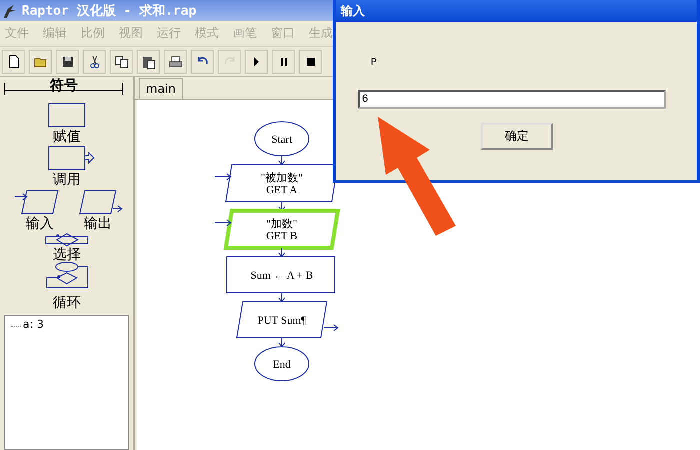 The height and width of the screenshot is (450, 700). What do you see at coordinates (512, 99) in the screenshot?
I see `input-field: 6` at bounding box center [512, 99].